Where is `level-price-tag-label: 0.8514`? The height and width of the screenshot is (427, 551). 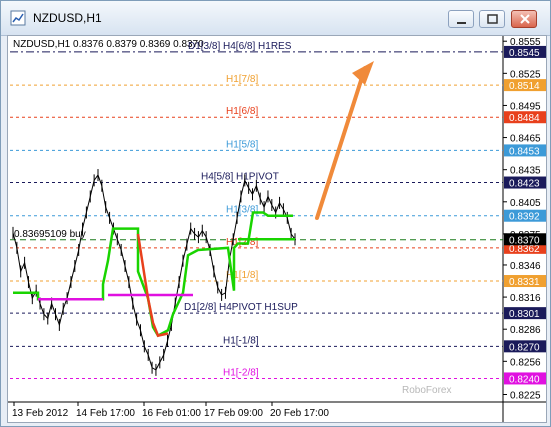
level-price-tag-label: 0.8514 is located at coordinates (524, 86).